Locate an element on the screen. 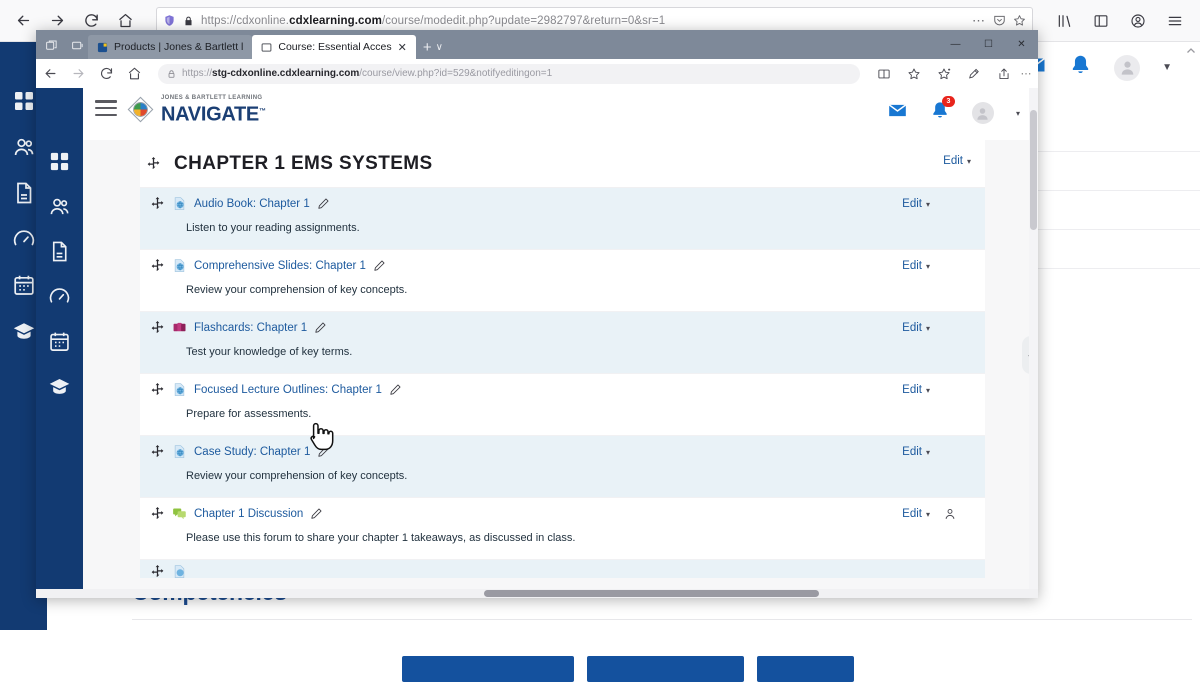  inner-horizontal-scrollbar is located at coordinates (537, 593).